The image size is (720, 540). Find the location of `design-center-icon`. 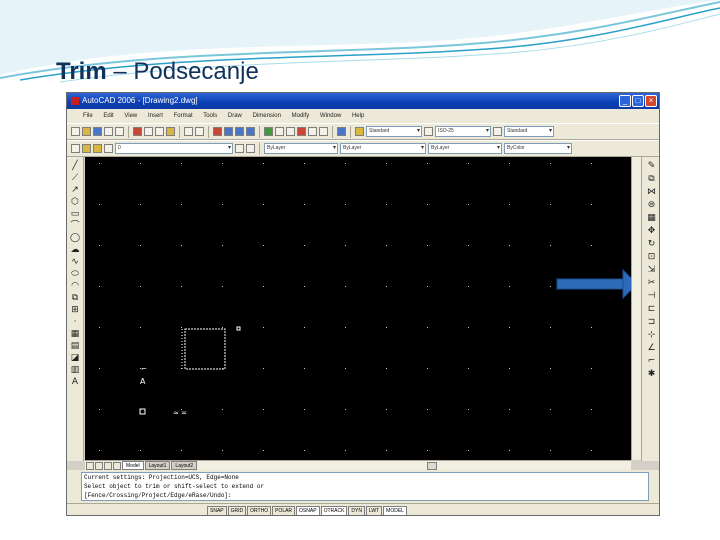

design-center-icon is located at coordinates (279, 131).